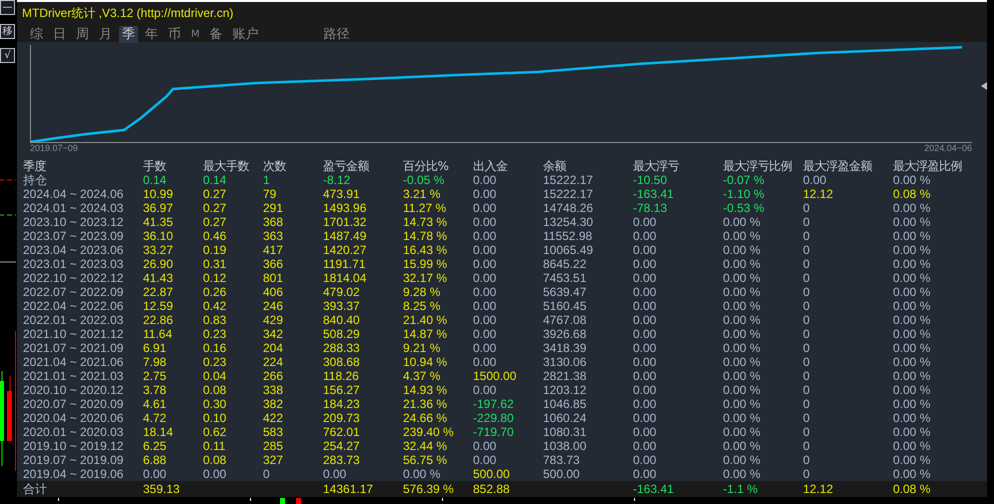 This screenshot has height=504, width=994. Describe the element at coordinates (492, 489) in the screenshot. I see `table-cell-text: 852.88` at that location.